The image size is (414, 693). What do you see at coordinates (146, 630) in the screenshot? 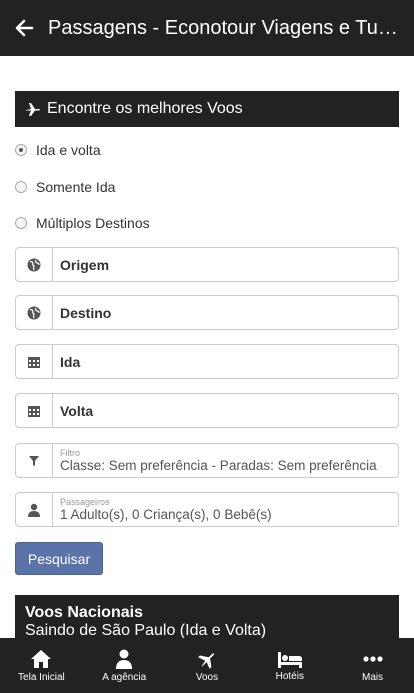
I see `promo-subtitle: Saindo de São Paulo (Ida e Volta)` at bounding box center [146, 630].